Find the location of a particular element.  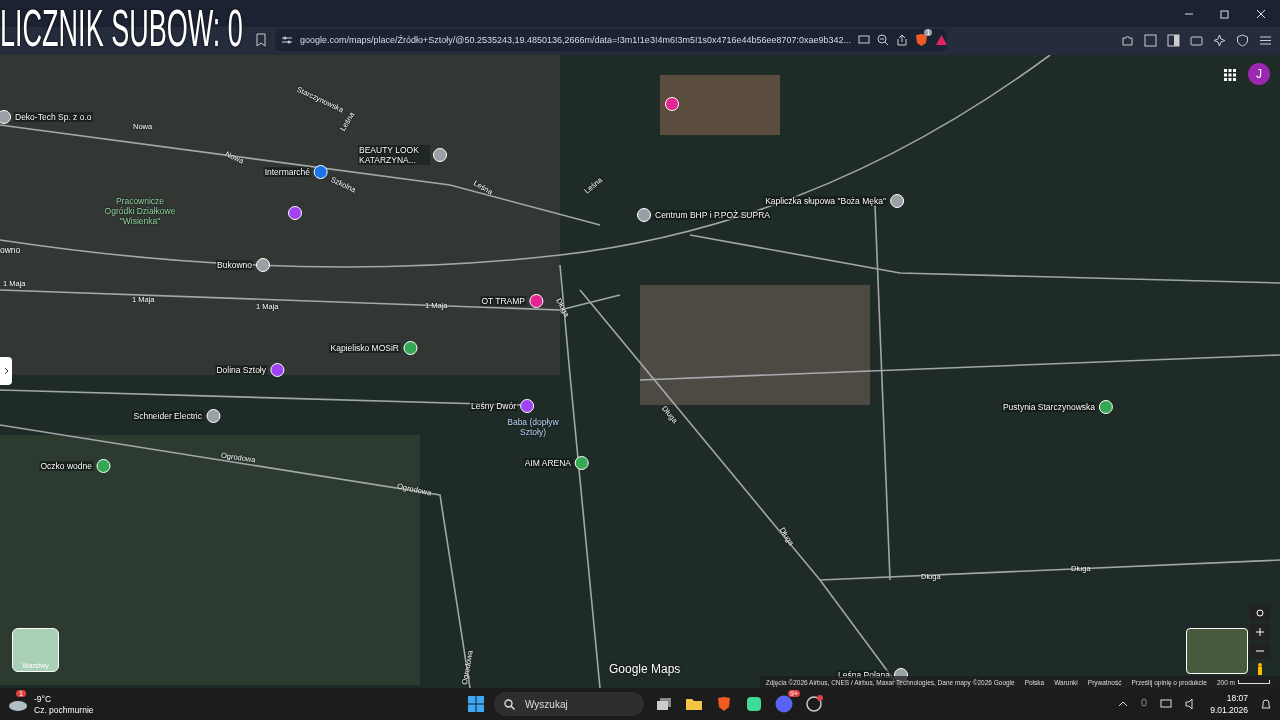

subscriber-counter-overlay: LICZNIK SUBOW: 0 is located at coordinates (121, 28).